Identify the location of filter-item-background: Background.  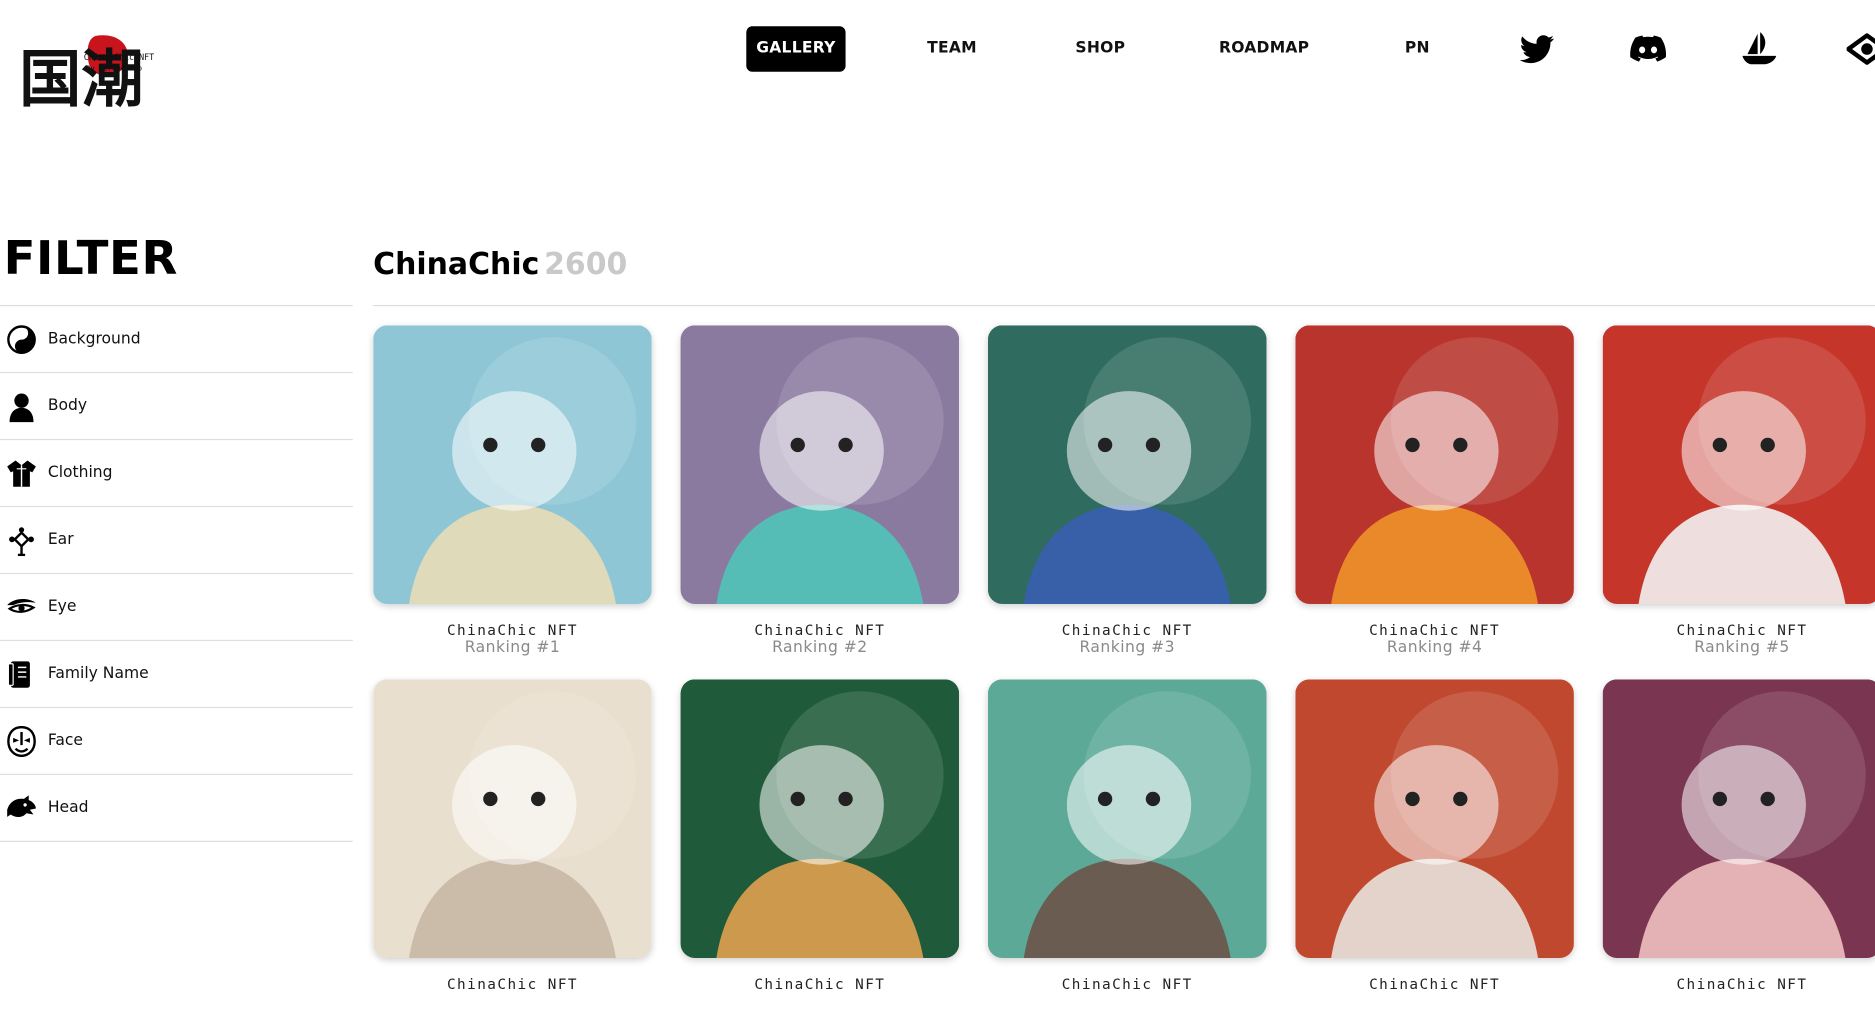
(176, 338).